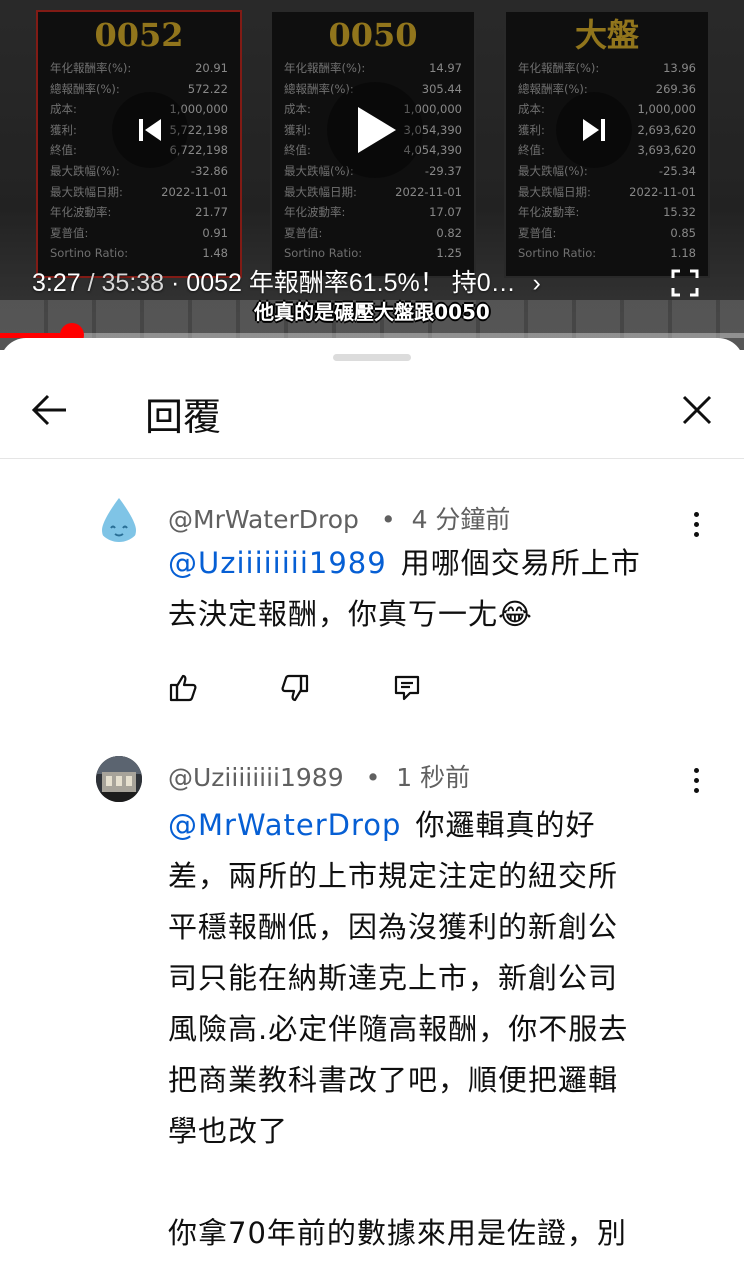  What do you see at coordinates (183, 417) in the screenshot?
I see `sheet-title: 回覆` at bounding box center [183, 417].